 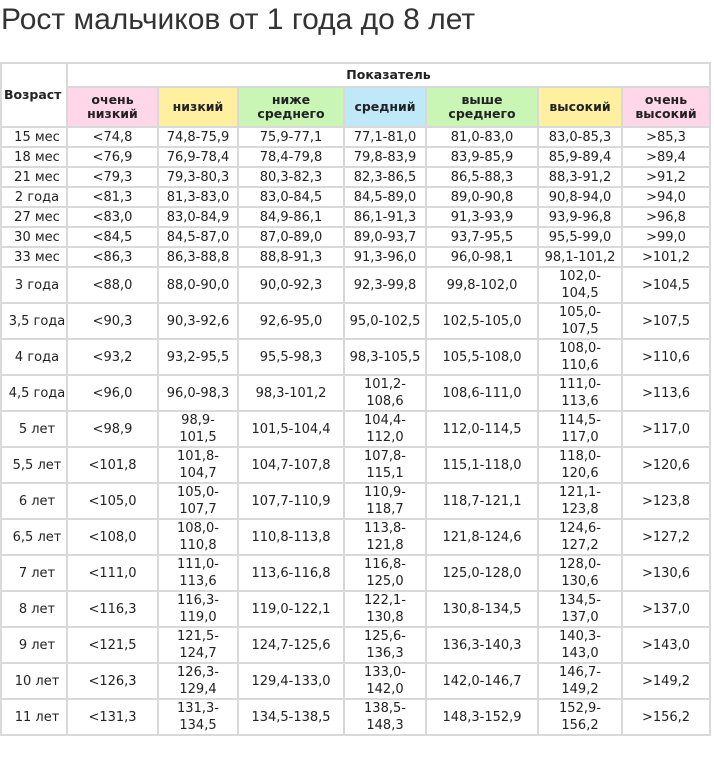 I want to click on col-below-average: ниже среднего, so click(x=291, y=107).